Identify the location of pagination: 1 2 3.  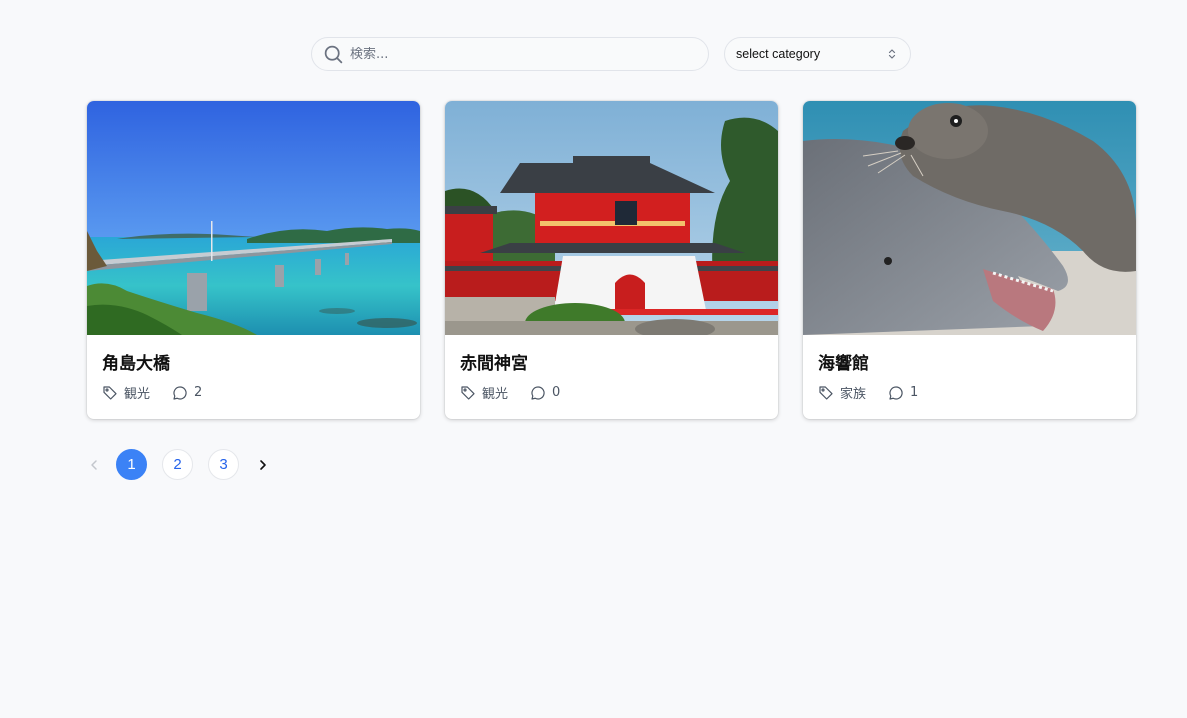
(178, 464).